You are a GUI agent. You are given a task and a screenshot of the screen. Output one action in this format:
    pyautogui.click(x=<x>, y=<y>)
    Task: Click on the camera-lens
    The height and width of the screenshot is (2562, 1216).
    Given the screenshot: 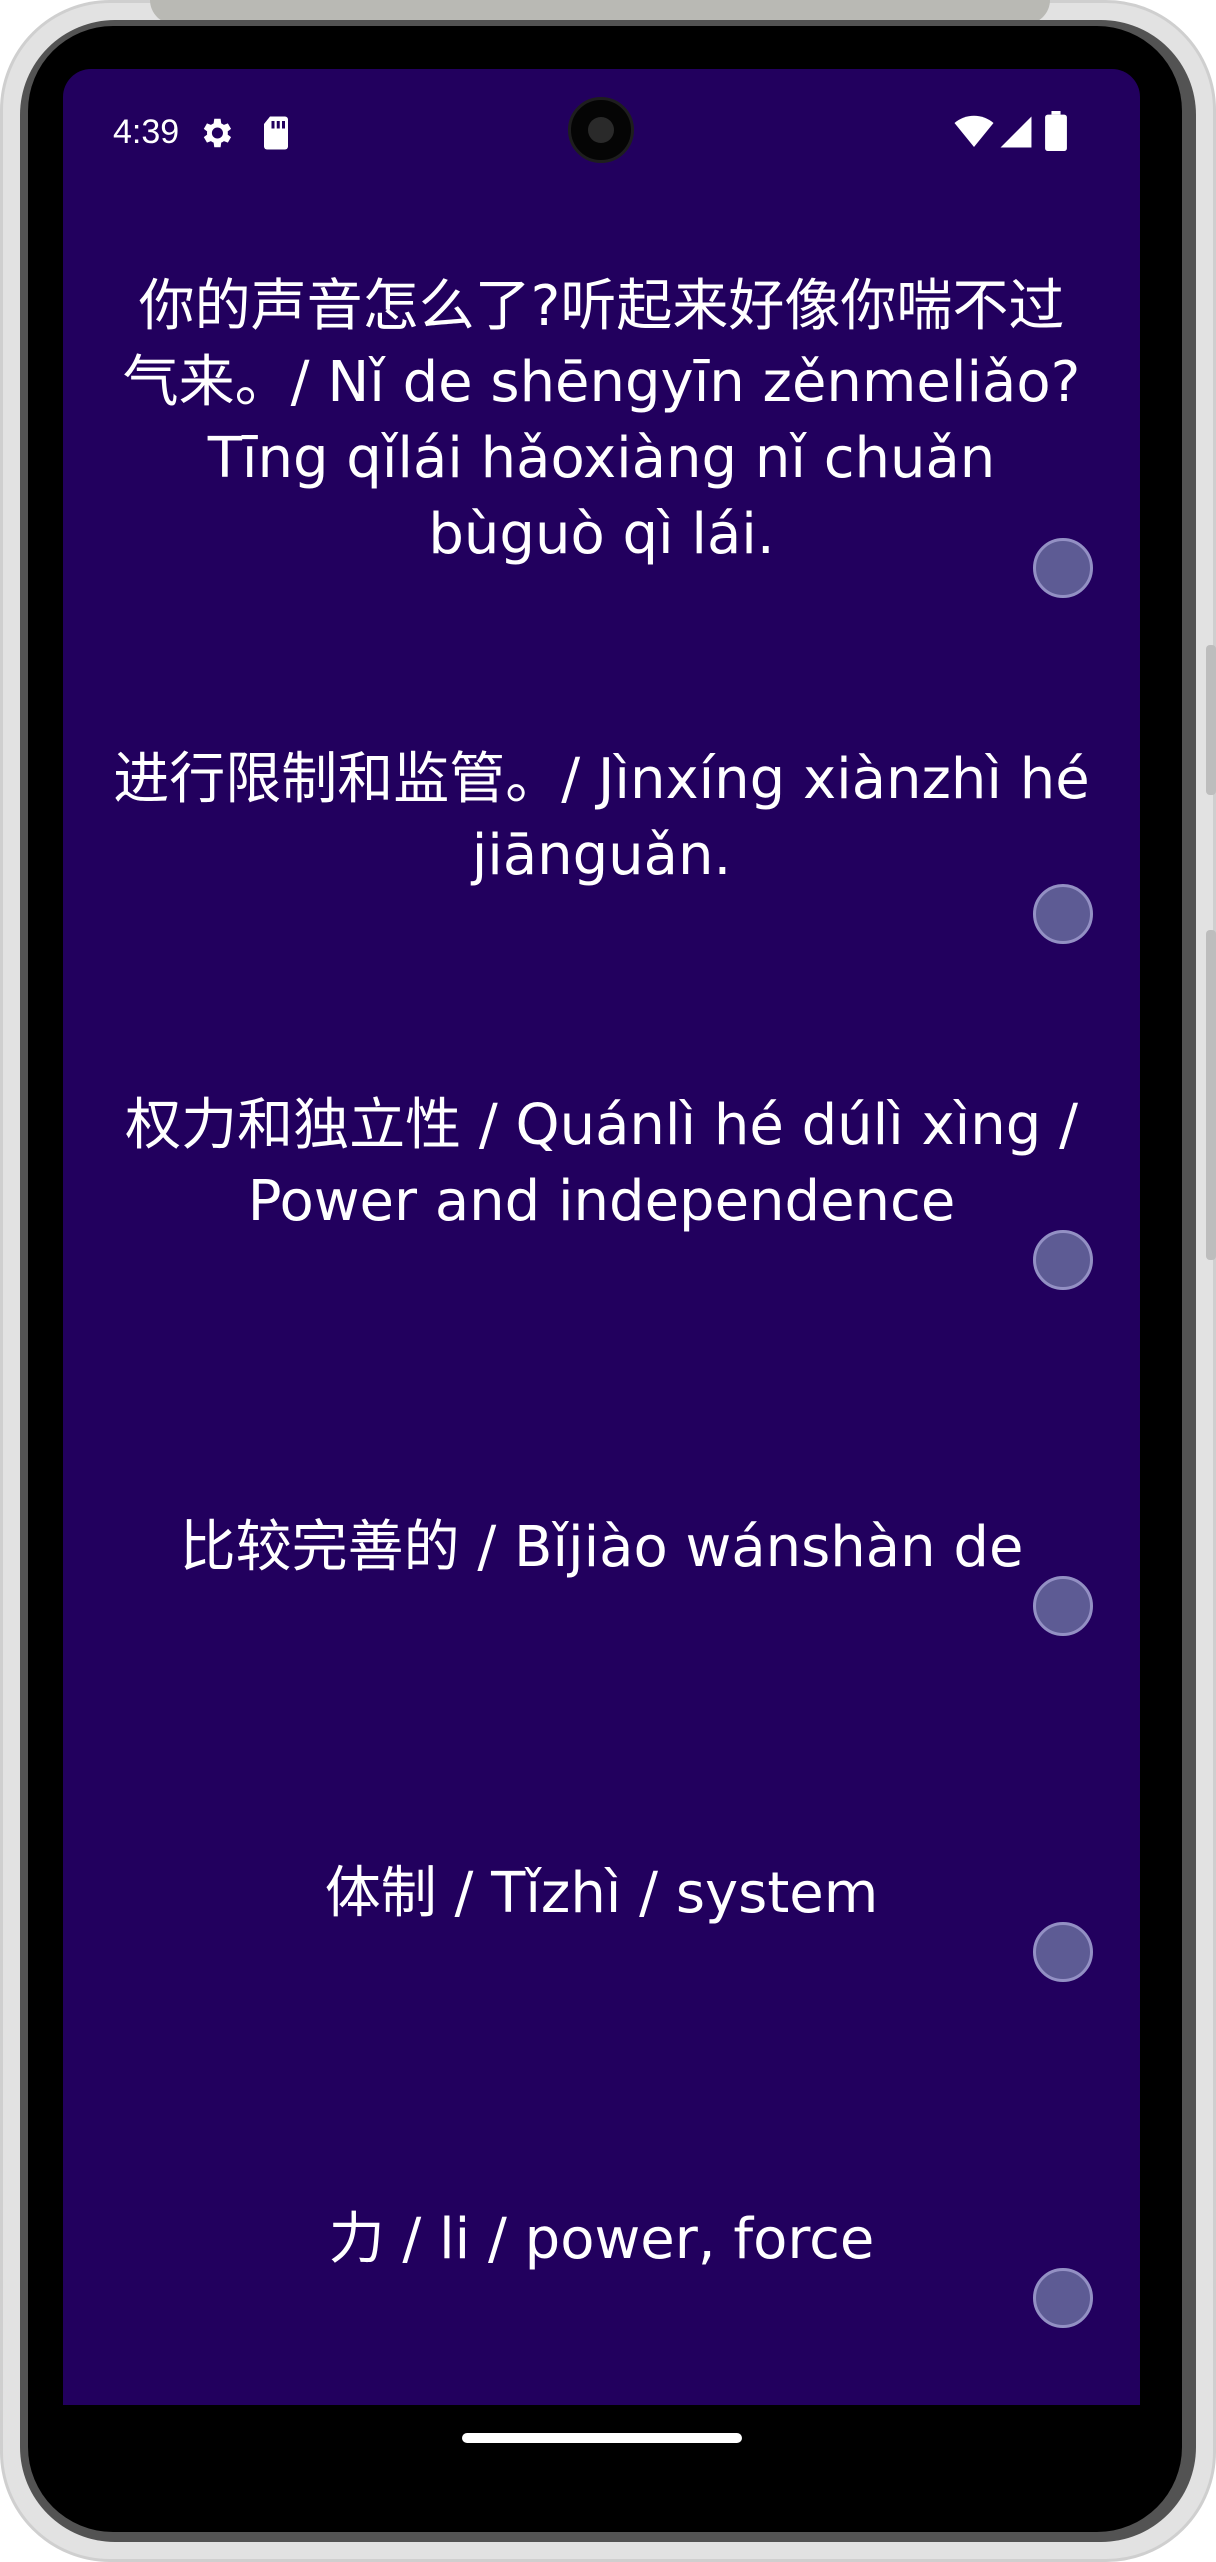 What is the action you would take?
    pyautogui.click(x=601, y=130)
    